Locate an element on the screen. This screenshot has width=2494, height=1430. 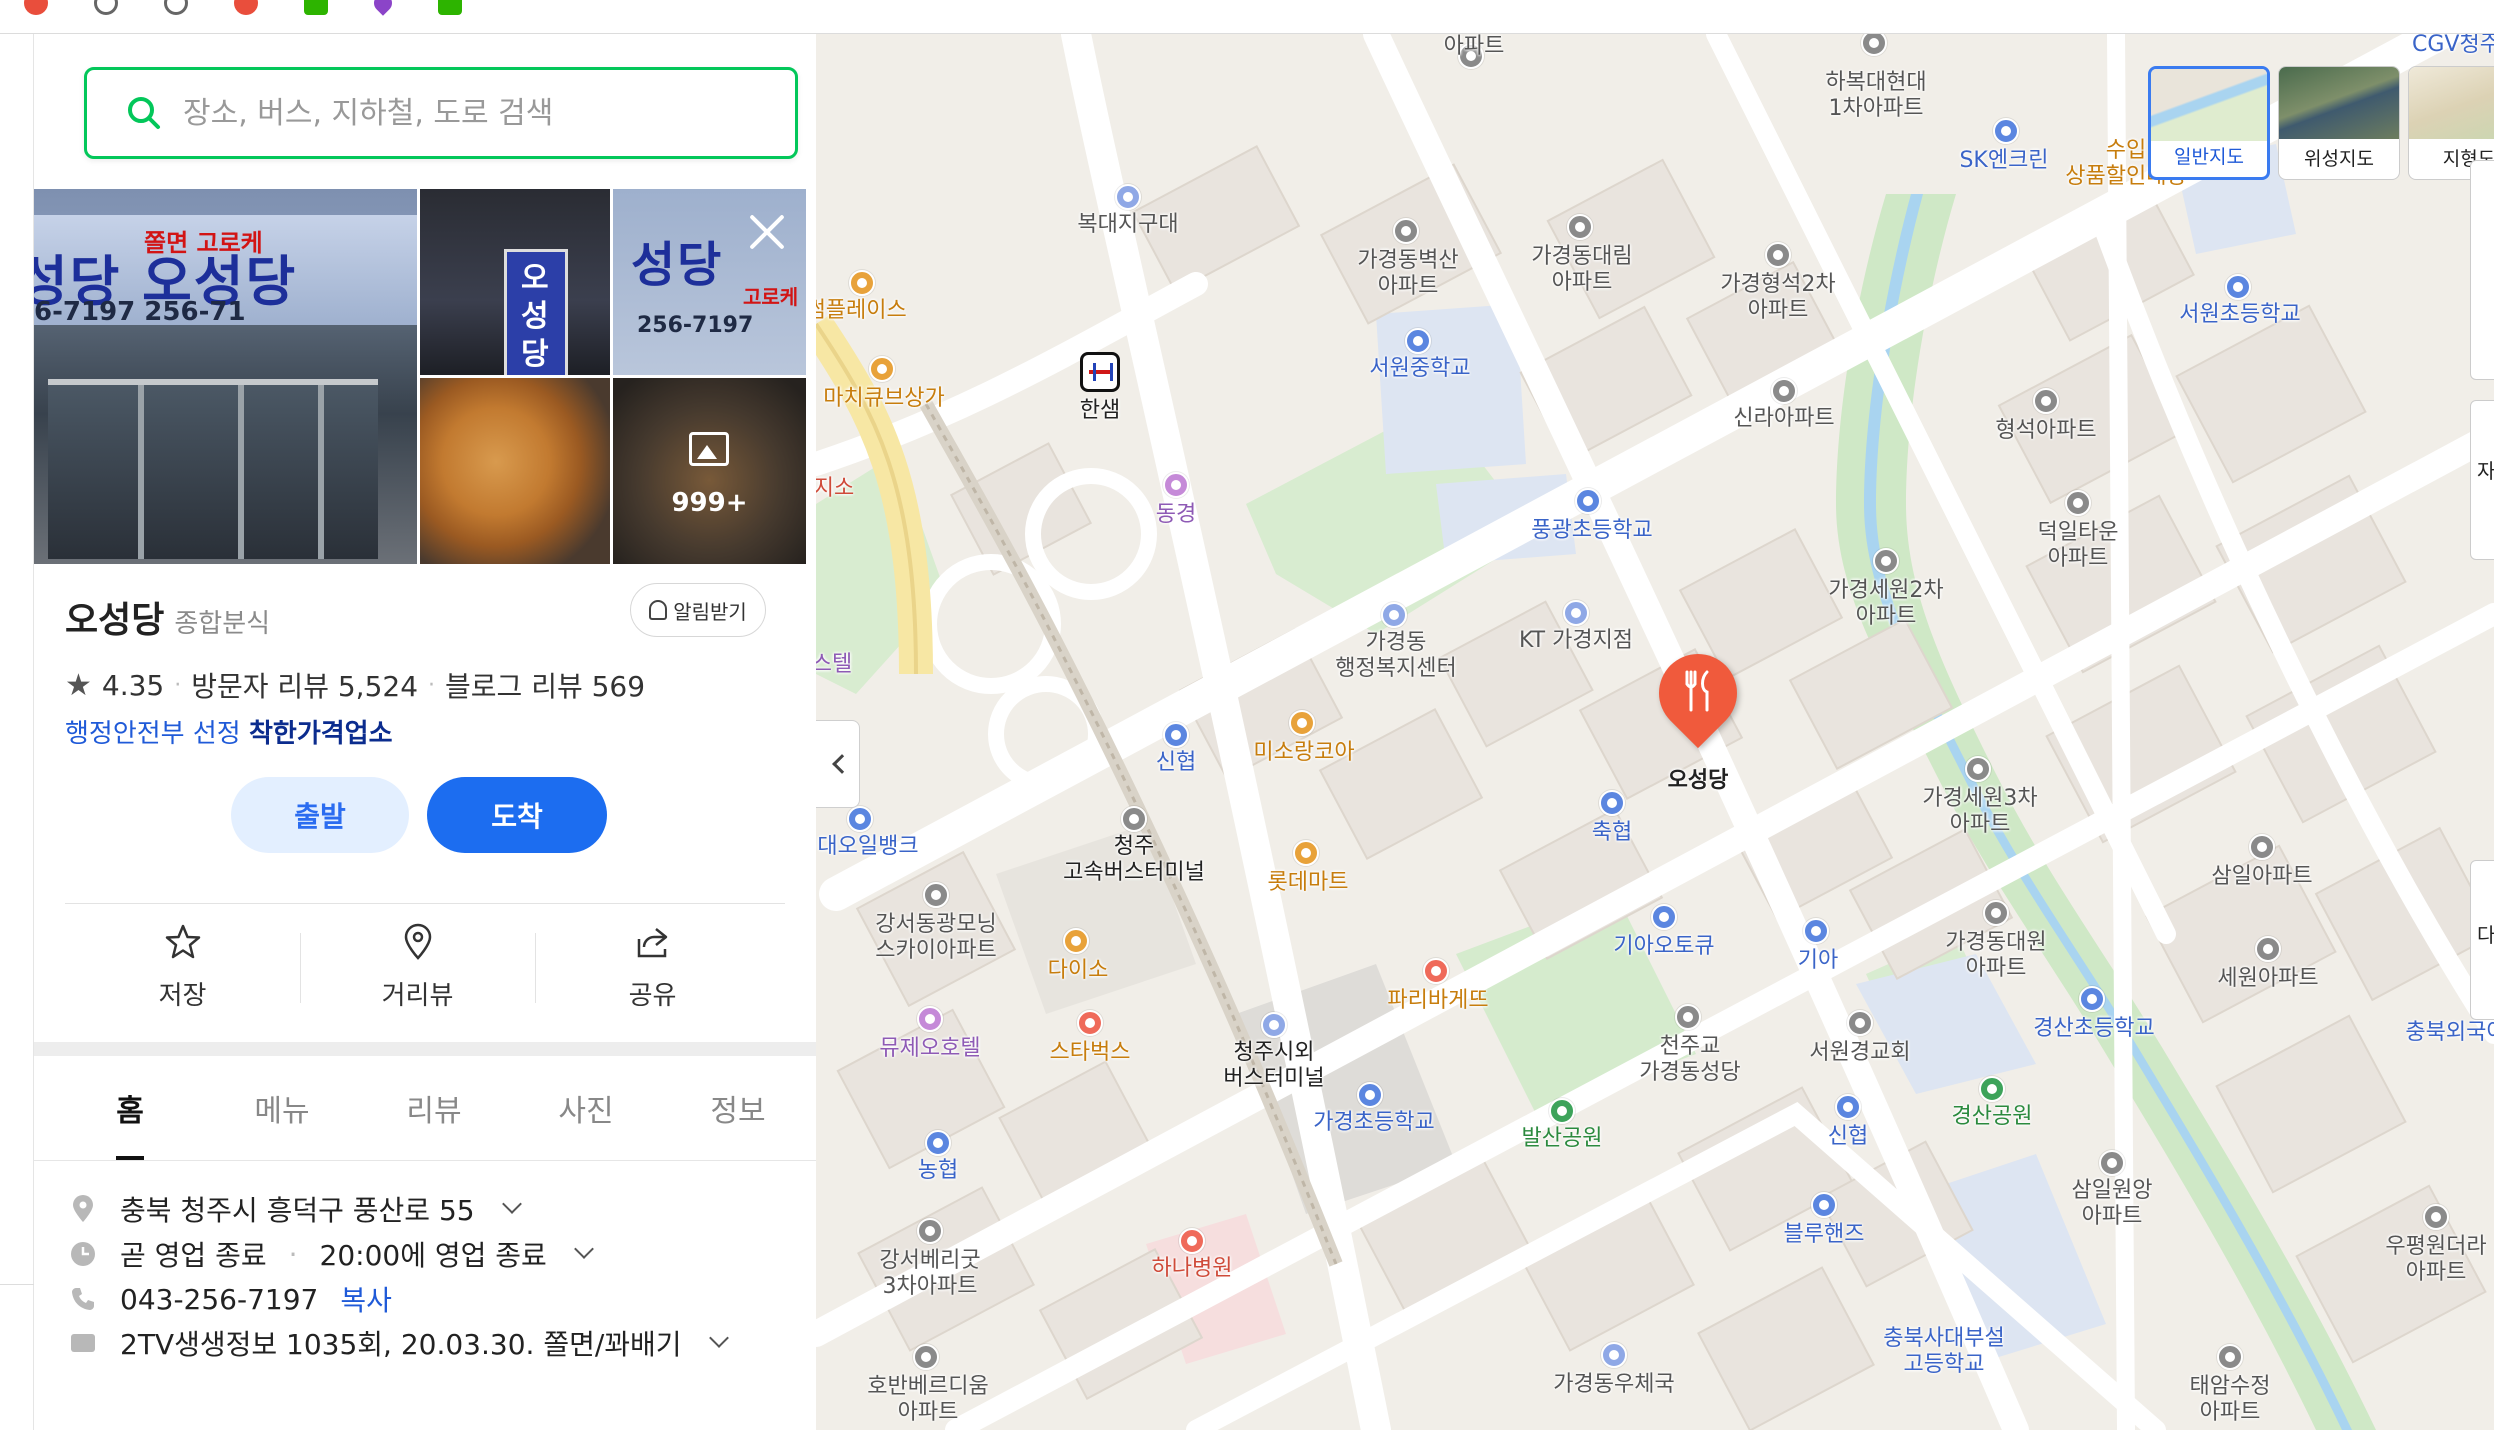
map-tool-group: 자 is located at coordinates (2482, 480).